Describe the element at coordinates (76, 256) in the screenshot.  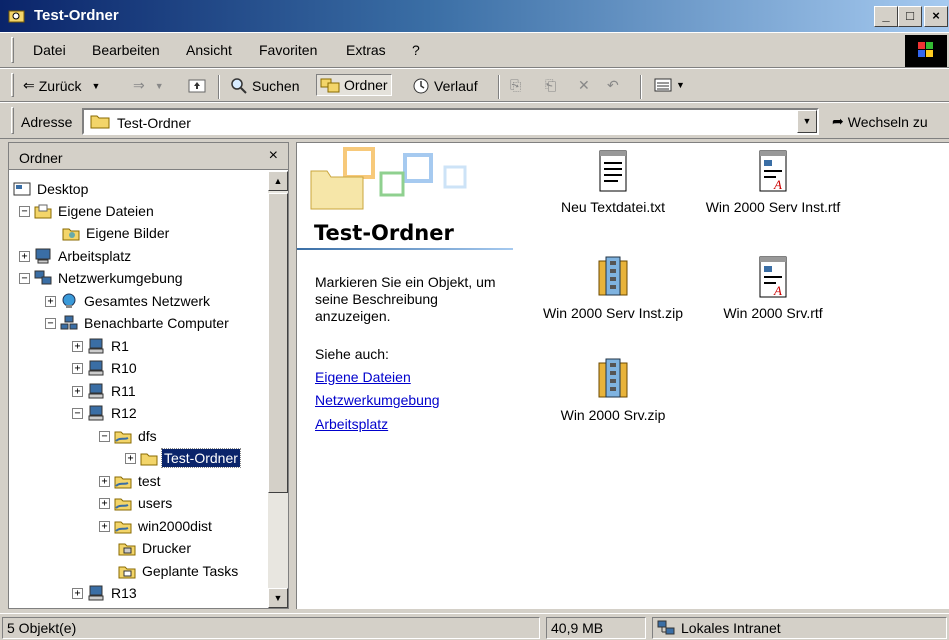
I see `tree-item-arbeitsplatz: + Arbeitsplatz` at that location.